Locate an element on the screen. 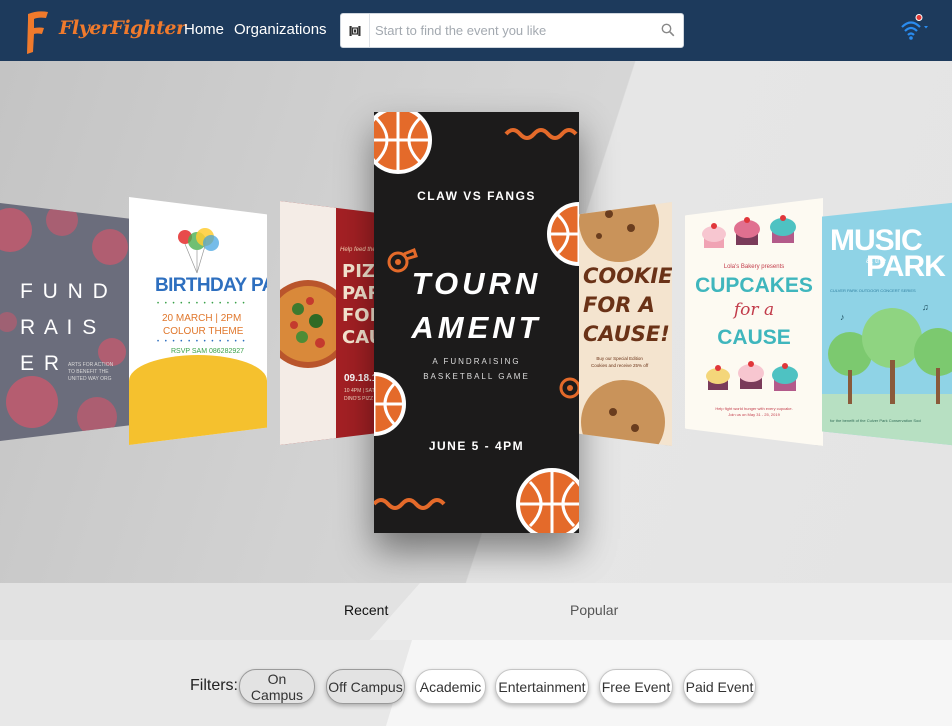  tab-popular: Popular is located at coordinates (594, 610).